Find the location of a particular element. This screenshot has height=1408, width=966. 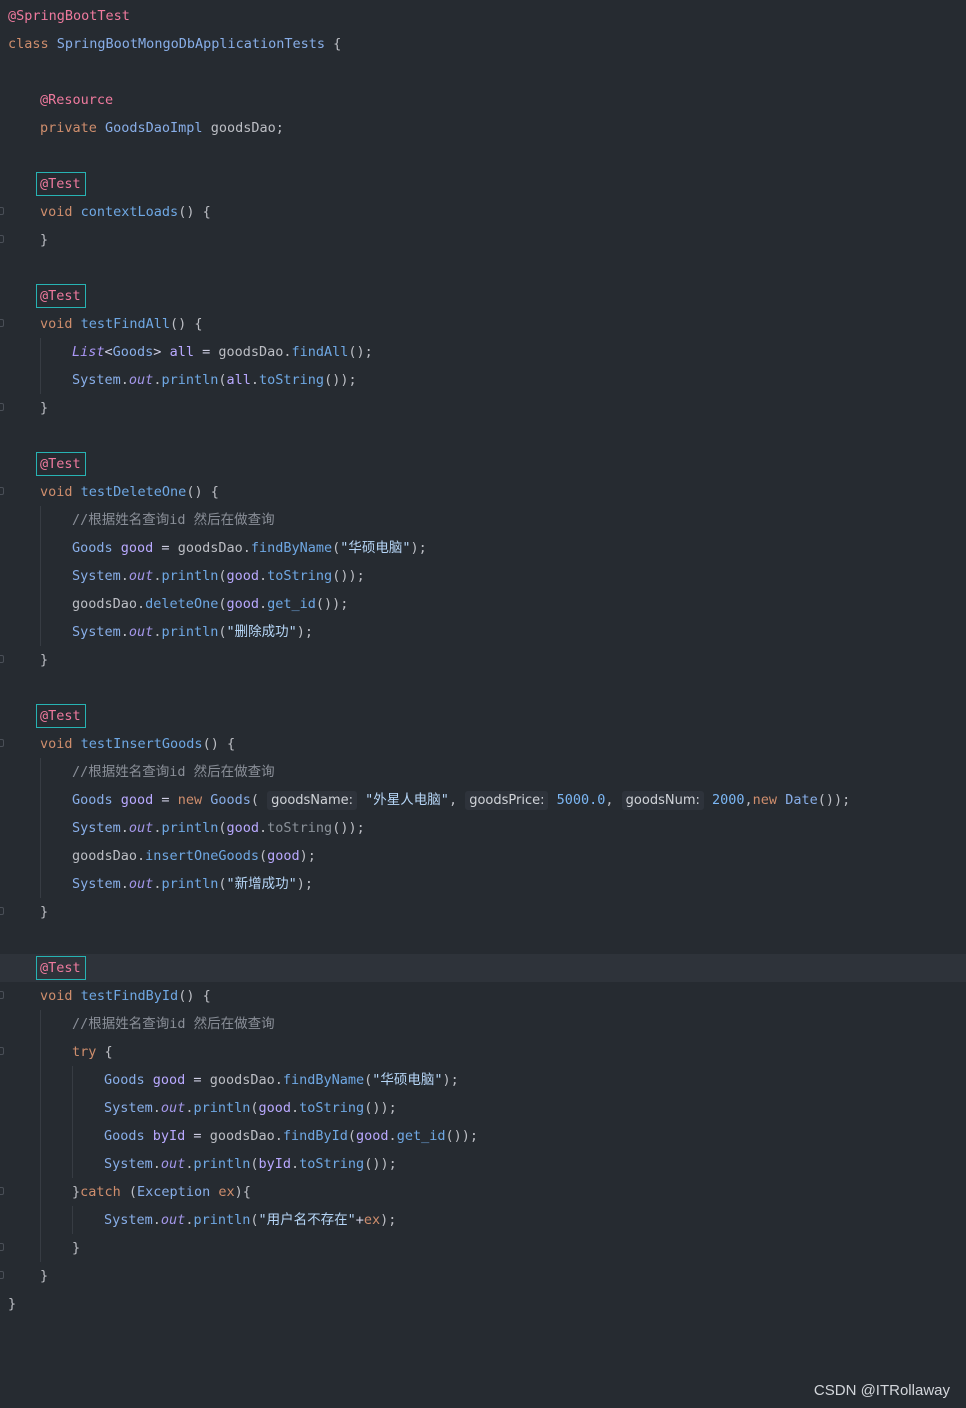

code-content: System.out.println(byId.toString()); is located at coordinates (250, 1164).